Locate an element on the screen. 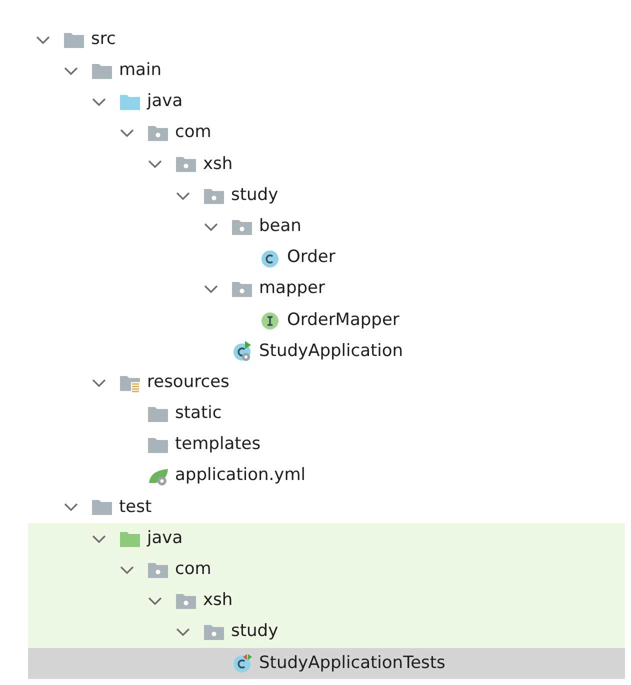 This screenshot has height=685, width=631. tree-item-label: main is located at coordinates (140, 70).